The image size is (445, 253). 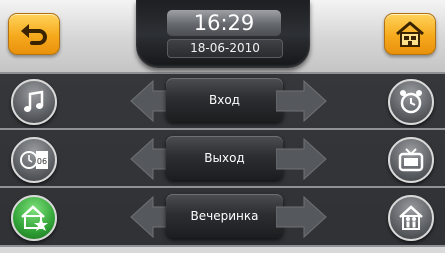 I want to click on home-icon, so click(x=410, y=34).